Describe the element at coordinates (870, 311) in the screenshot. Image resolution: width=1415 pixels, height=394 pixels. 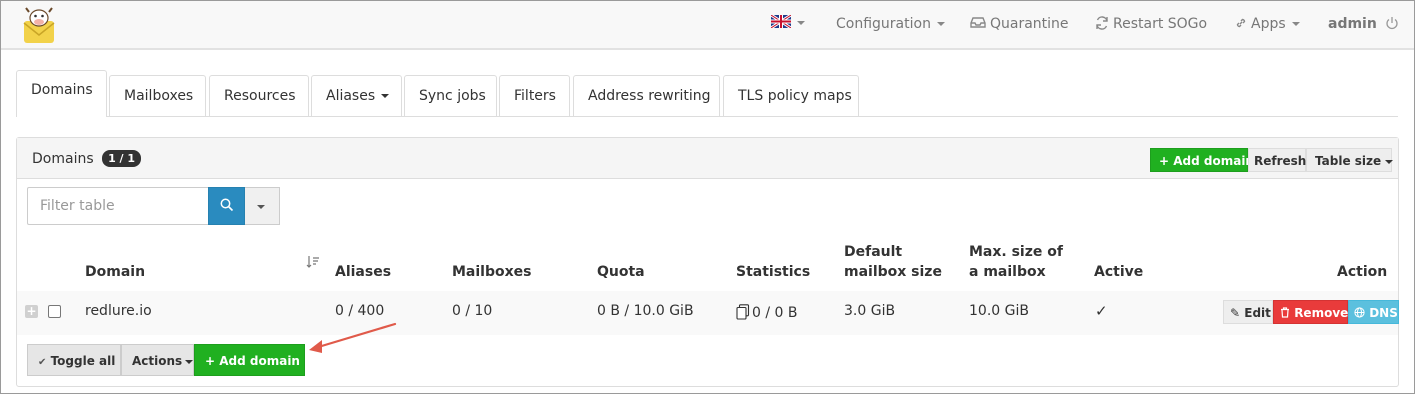
I see `cell-default-size: 3.0 GiB` at that location.